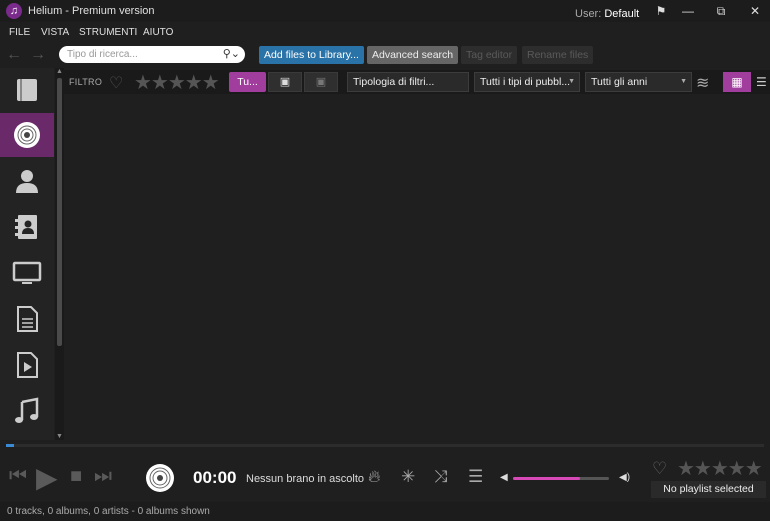 Image resolution: width=770 pixels, height=521 pixels. I want to click on menu-view: VISTA, so click(55, 32).